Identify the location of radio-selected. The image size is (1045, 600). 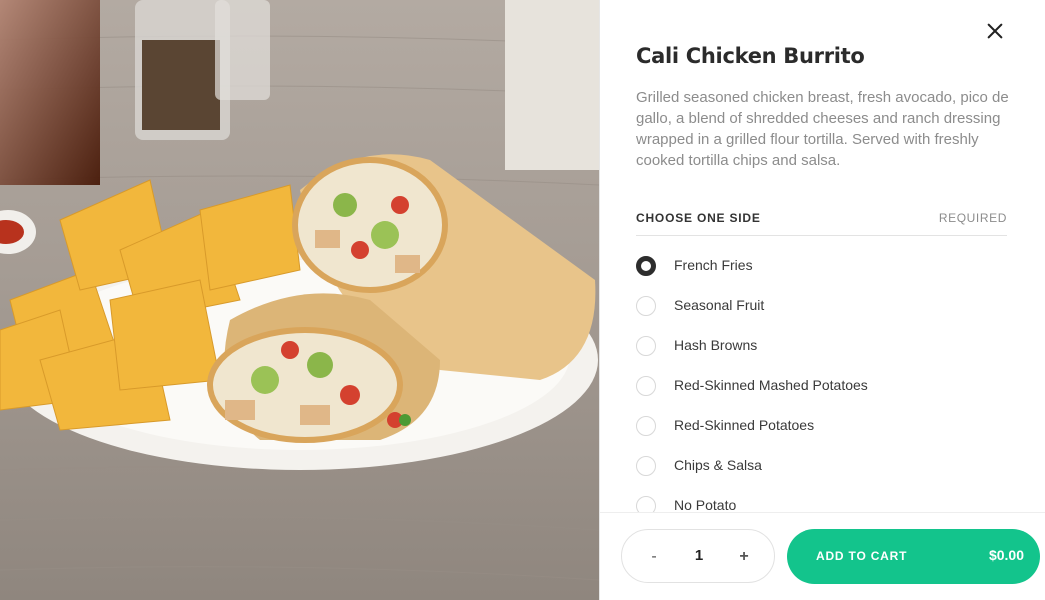
(646, 266).